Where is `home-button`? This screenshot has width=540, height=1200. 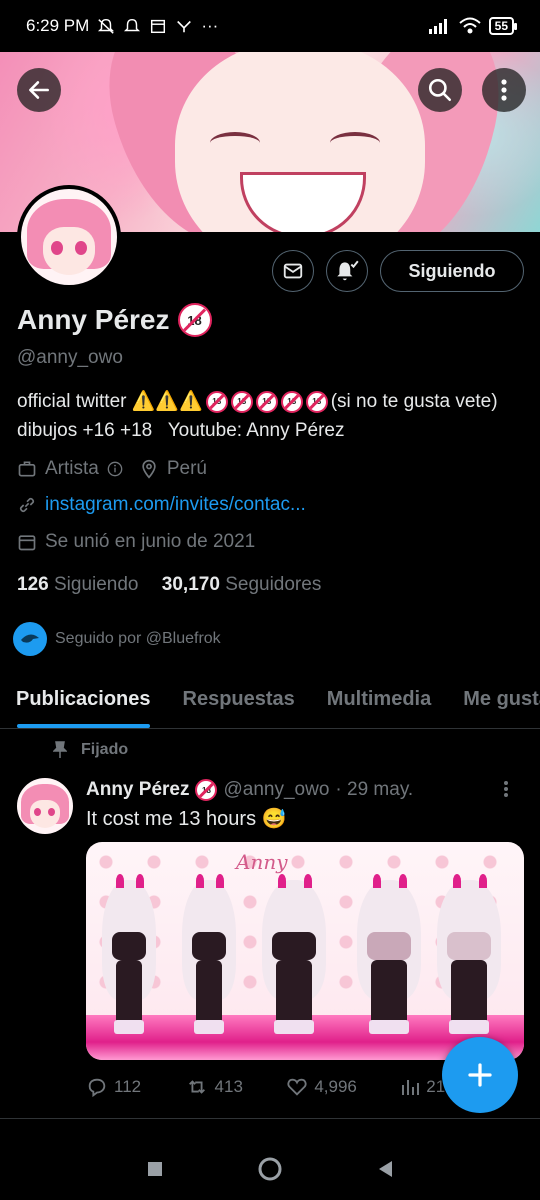 home-button is located at coordinates (270, 1169).